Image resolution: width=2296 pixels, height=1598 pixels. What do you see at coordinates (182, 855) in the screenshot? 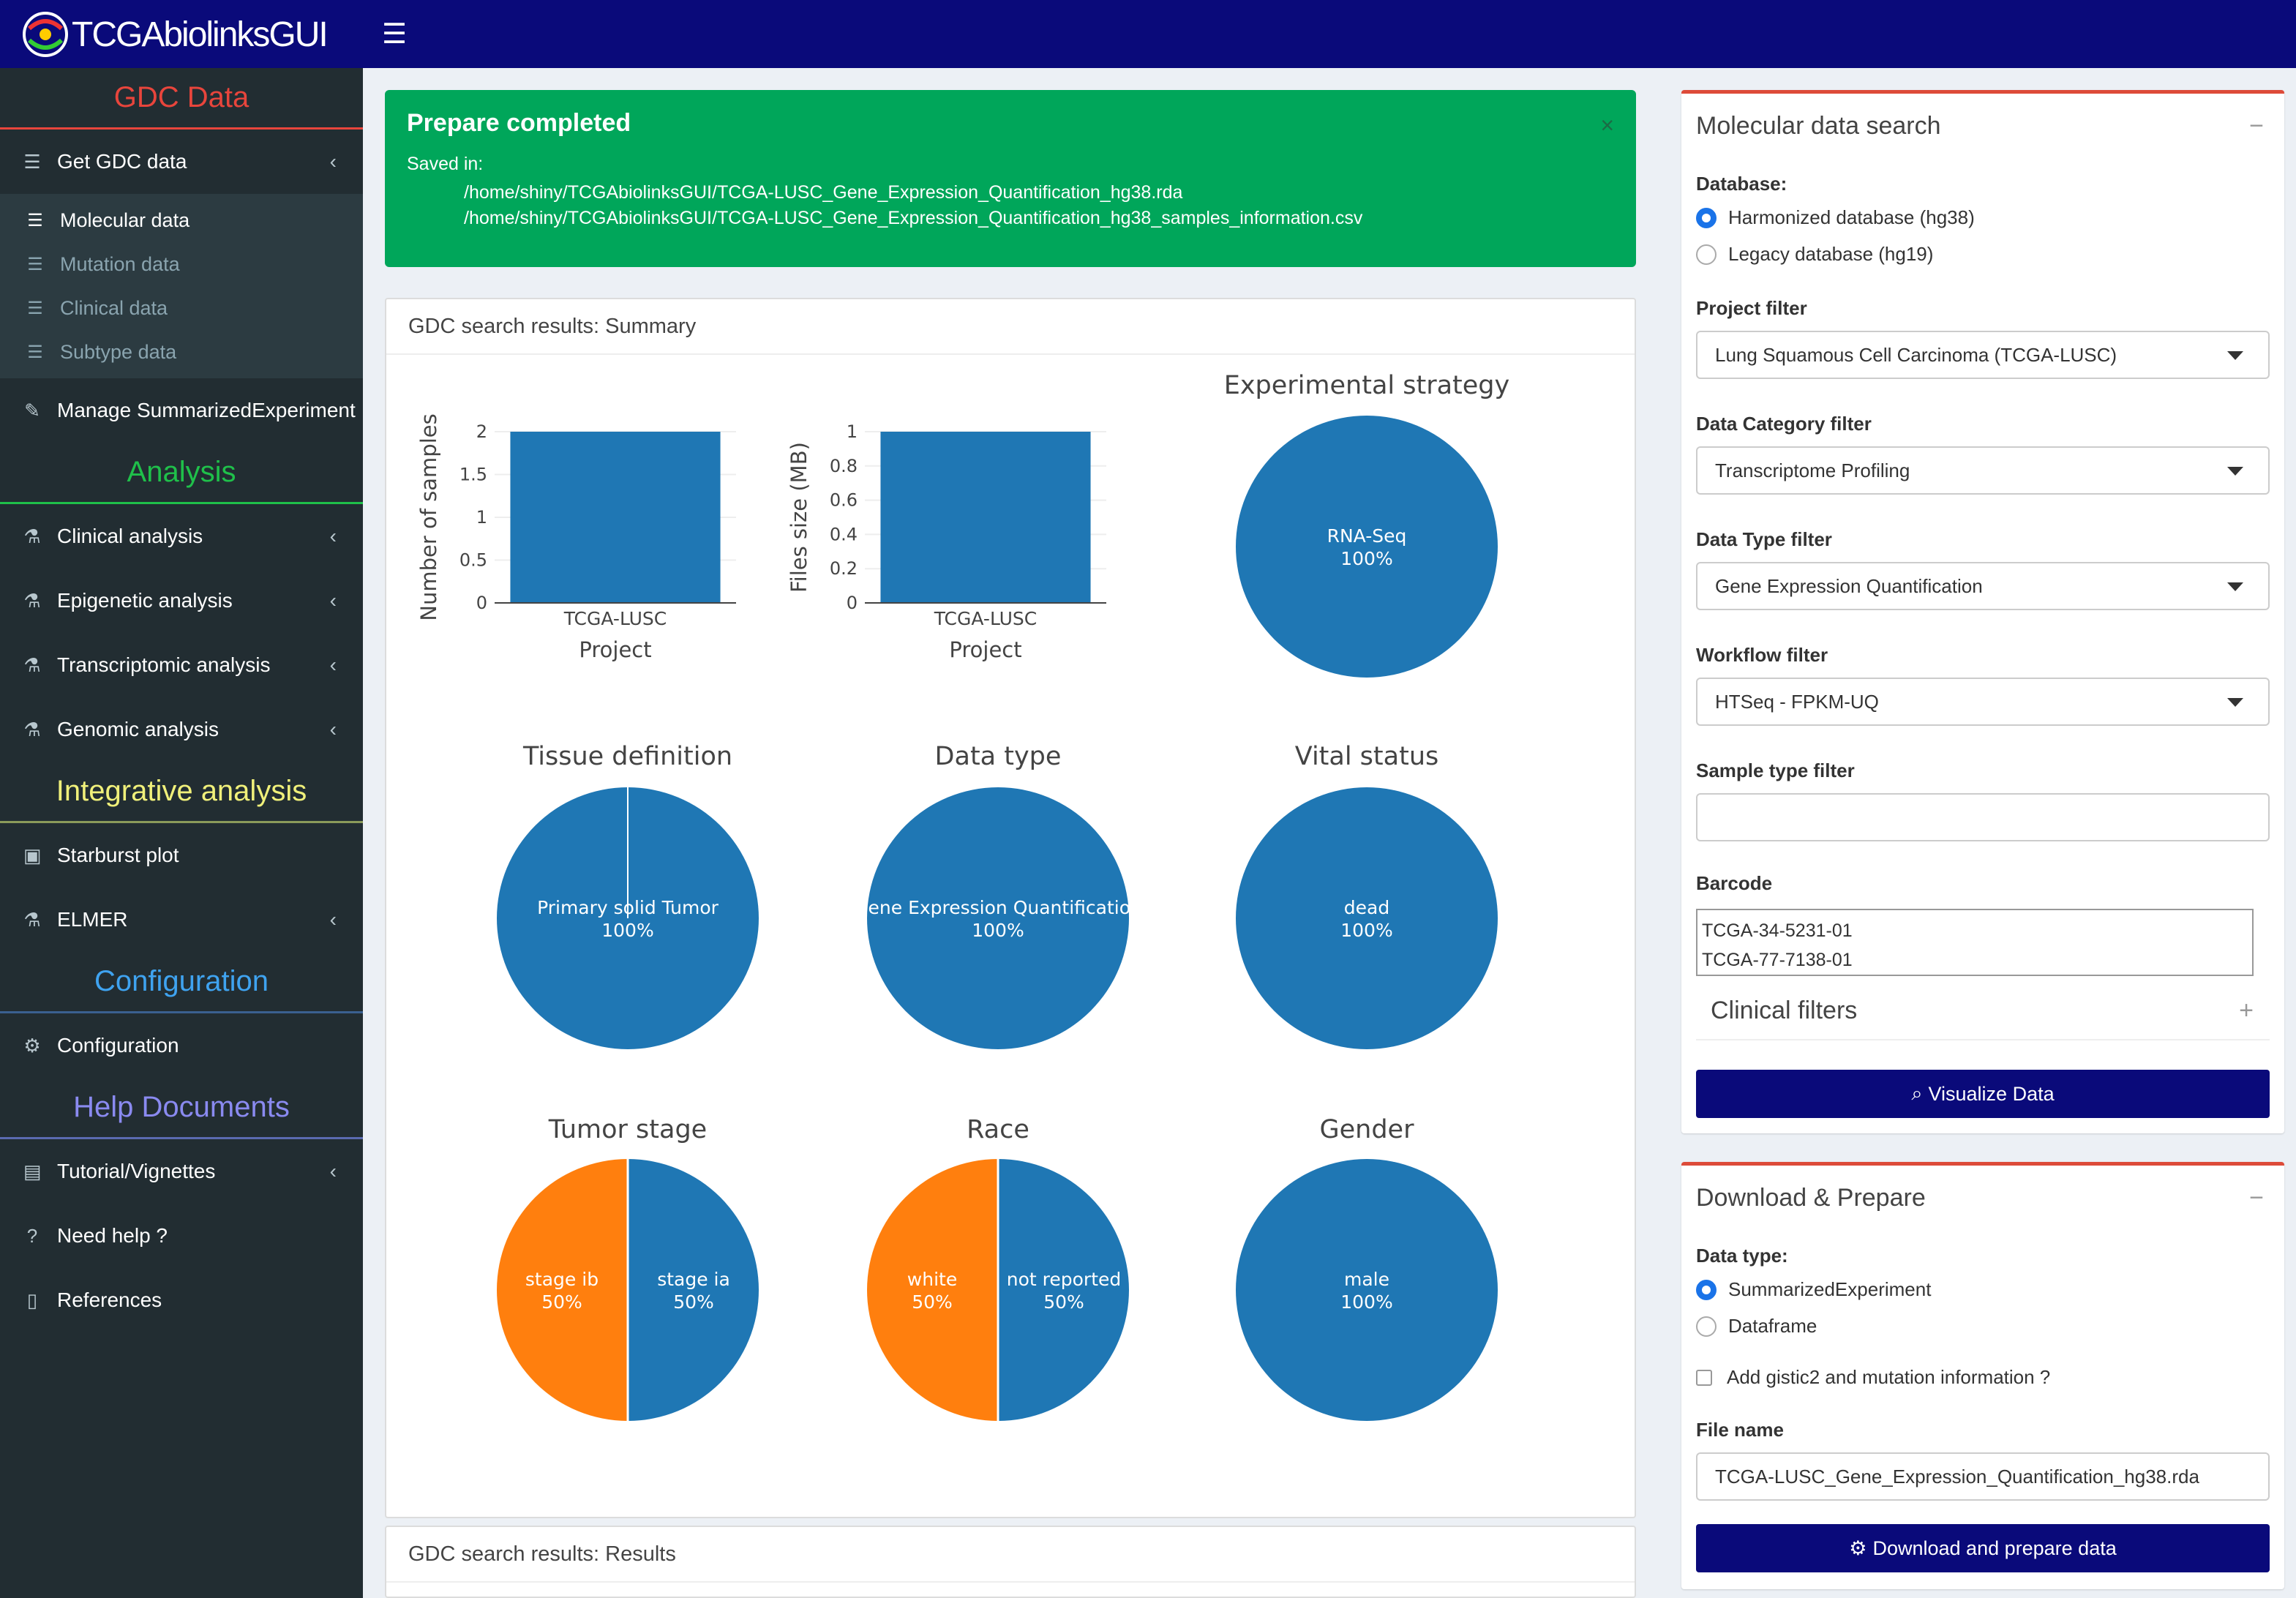
I see `sidebar-item-starburst: ▣ Starburst plot` at bounding box center [182, 855].